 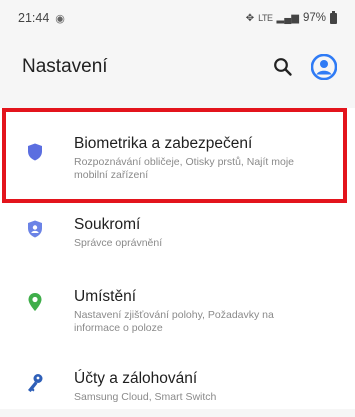 What do you see at coordinates (105, 296) in the screenshot?
I see `item-title: Umístění` at bounding box center [105, 296].